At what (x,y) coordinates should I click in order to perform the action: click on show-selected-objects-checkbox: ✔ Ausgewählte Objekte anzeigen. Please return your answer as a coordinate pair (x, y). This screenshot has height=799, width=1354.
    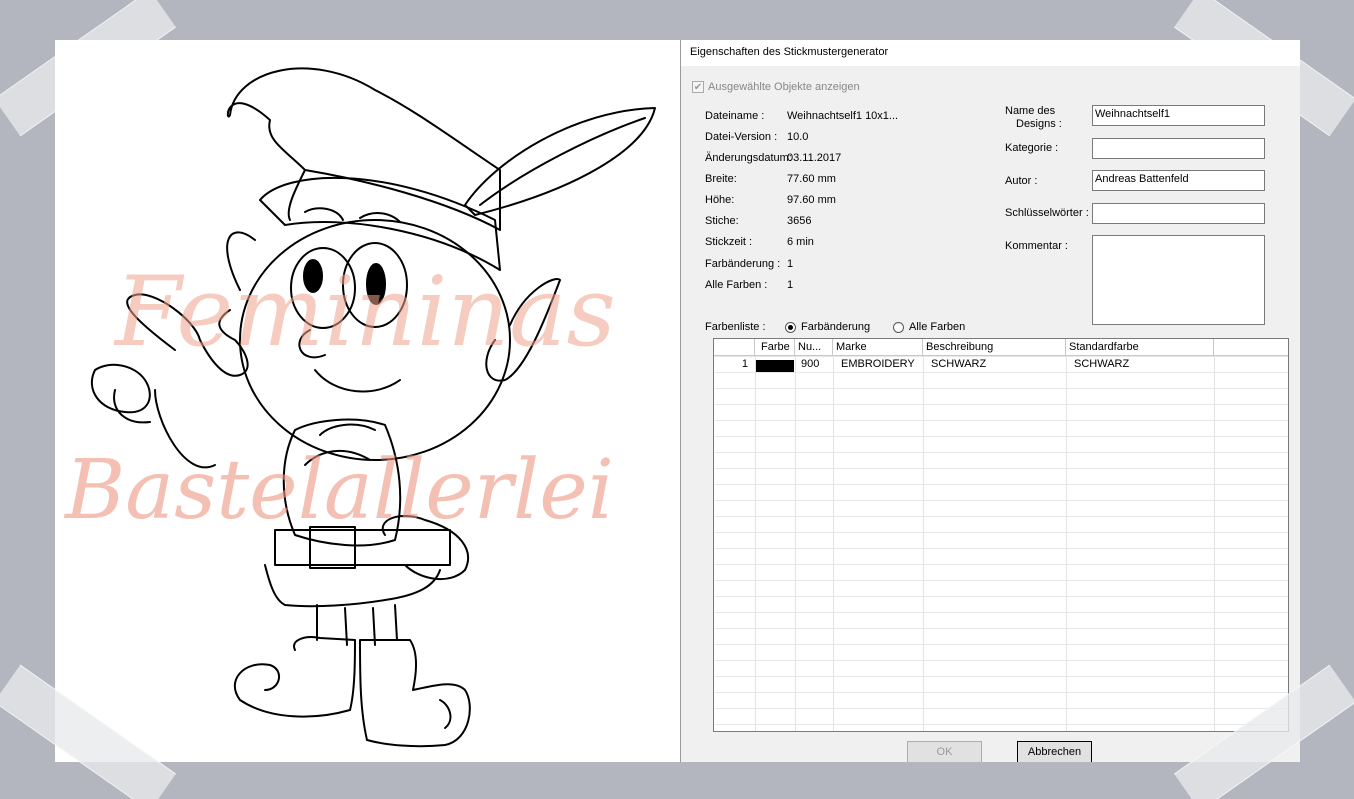
    Looking at the image, I should click on (776, 87).